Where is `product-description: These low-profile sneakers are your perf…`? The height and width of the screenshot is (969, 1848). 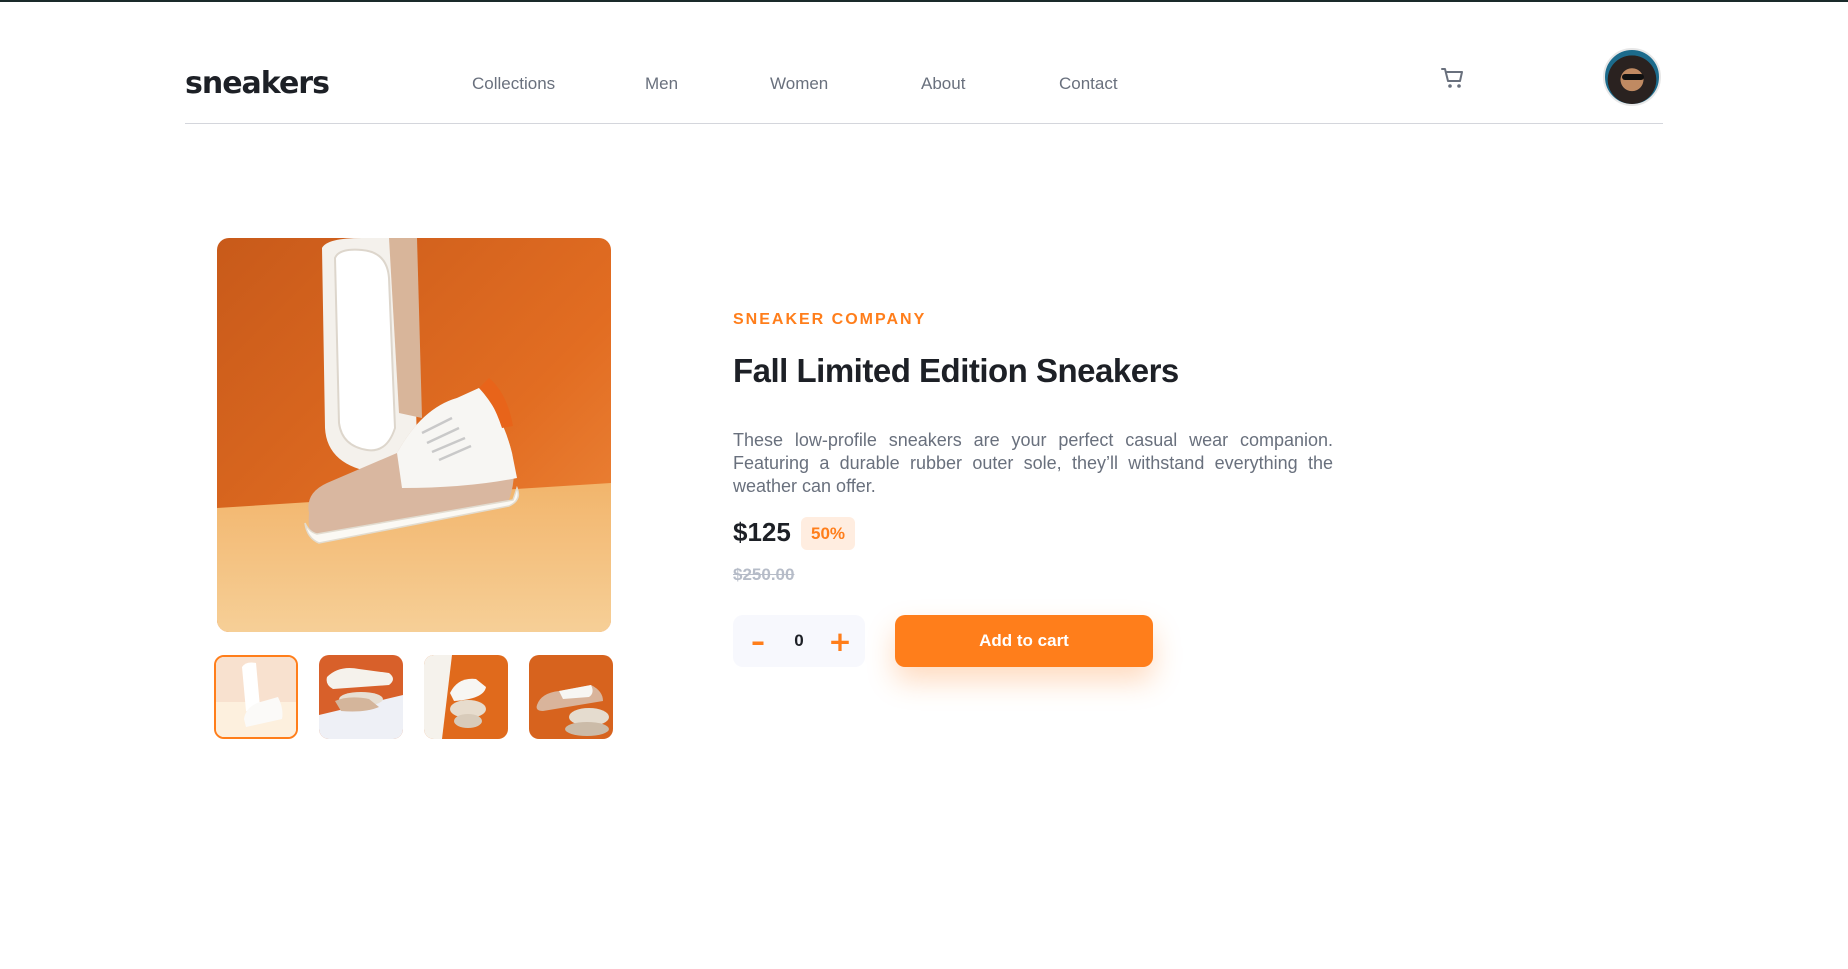 product-description: These low-profile sneakers are your perf… is located at coordinates (1033, 463).